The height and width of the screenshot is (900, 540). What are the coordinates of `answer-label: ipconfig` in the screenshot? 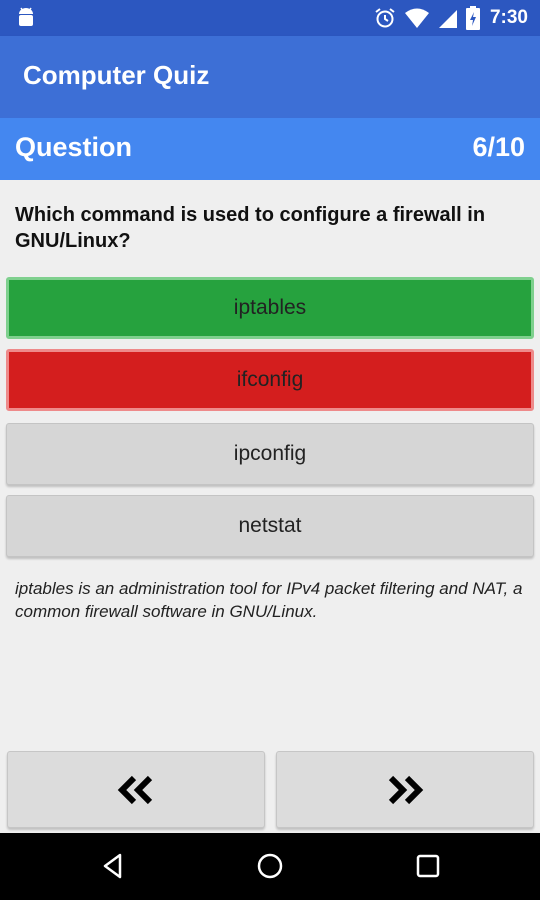 It's located at (270, 453).